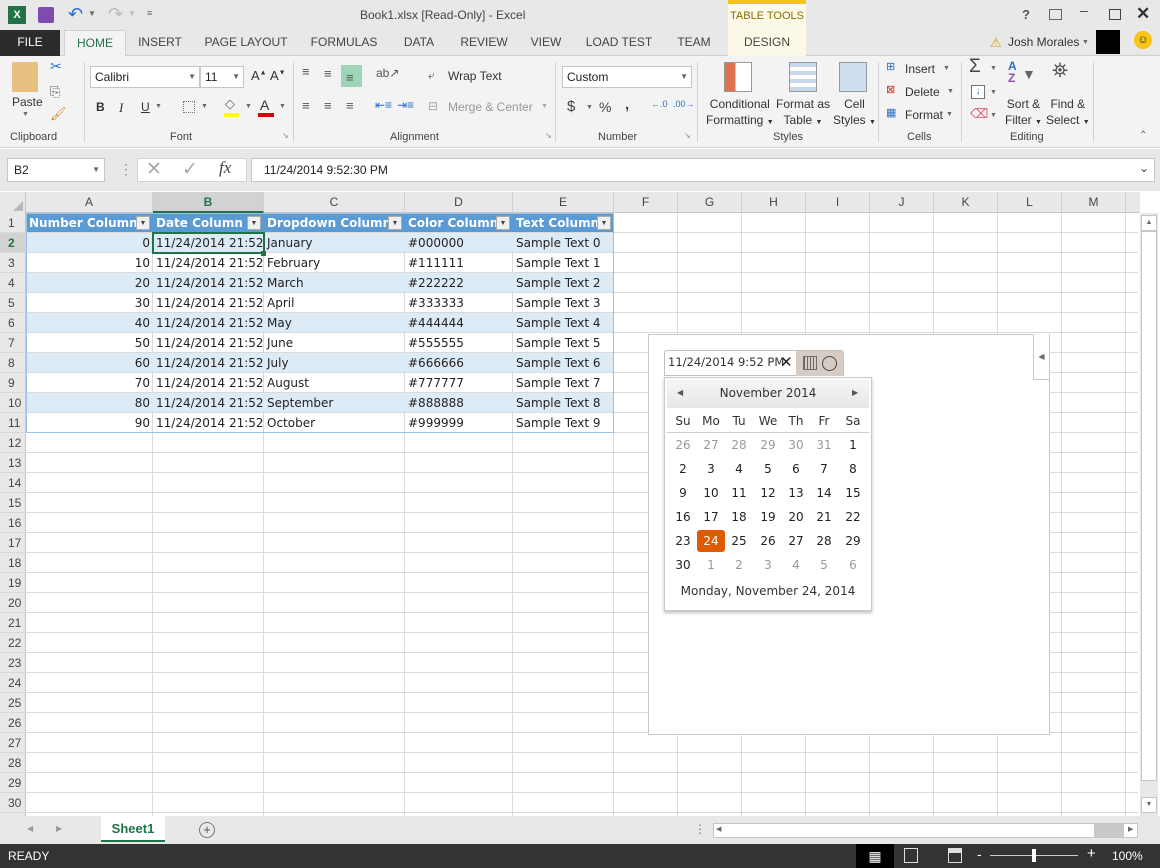 This screenshot has height=868, width=1160. What do you see at coordinates (627, 104) in the screenshot?
I see `comma-button: ,` at bounding box center [627, 104].